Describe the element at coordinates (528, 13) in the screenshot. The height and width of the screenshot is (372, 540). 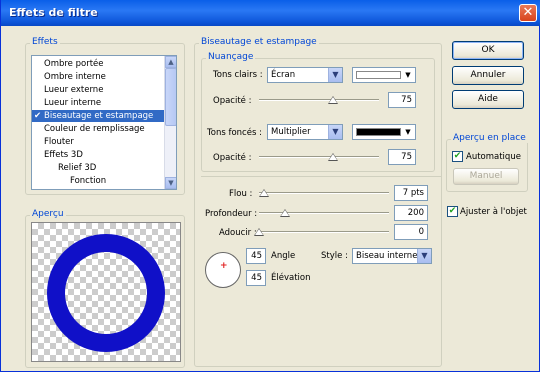
I see `close-button: ✕` at that location.